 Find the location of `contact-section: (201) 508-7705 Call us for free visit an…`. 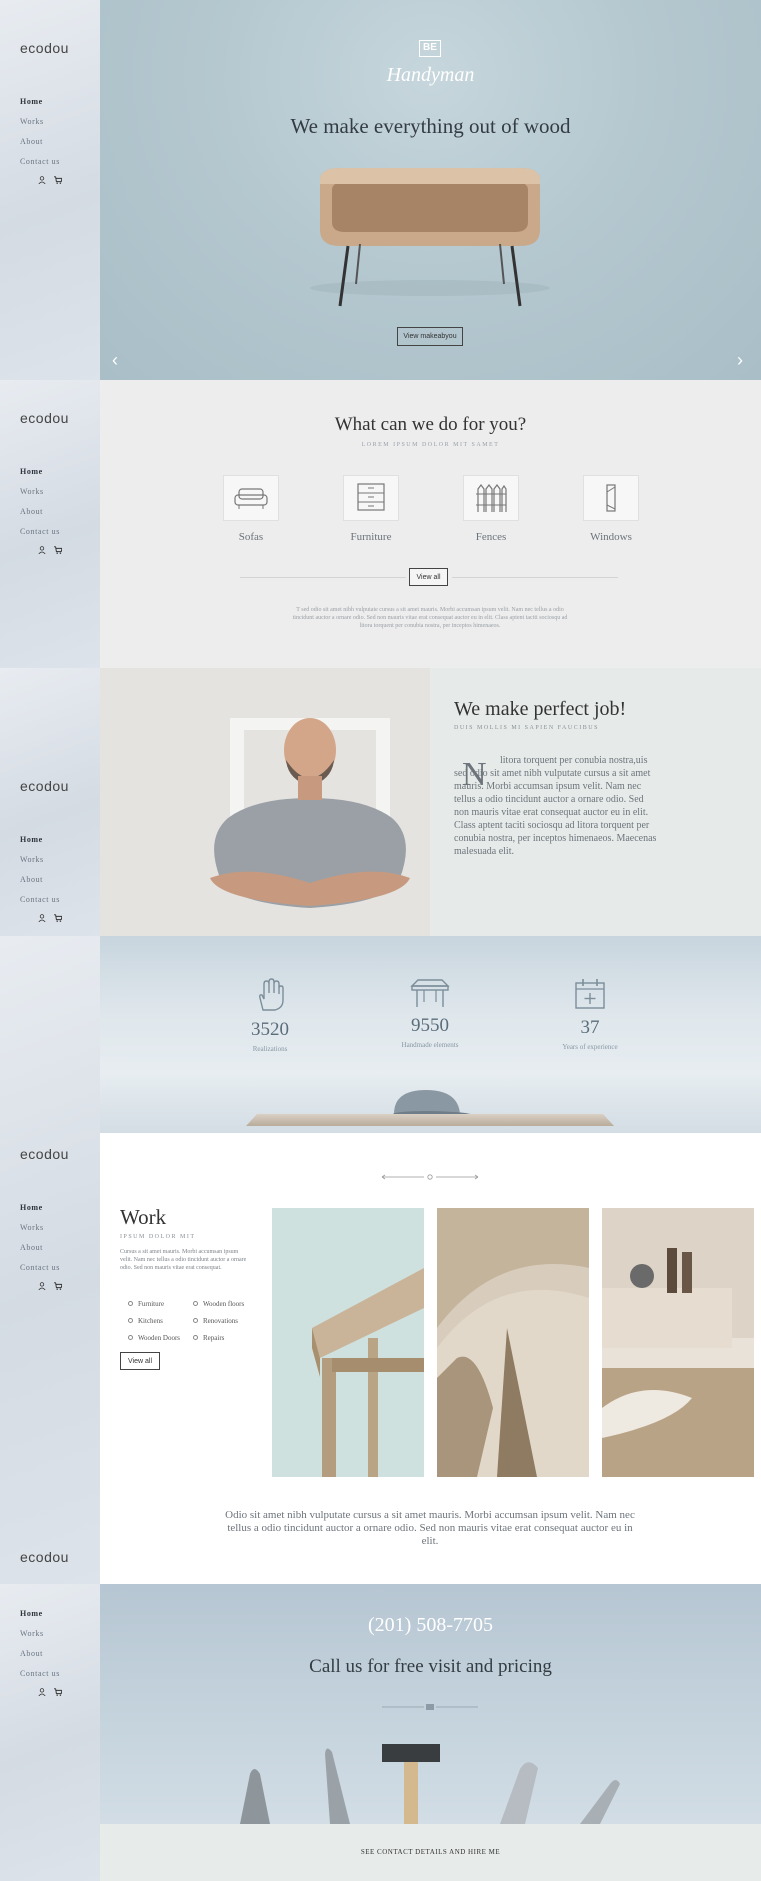

contact-section: (201) 508-7705 Call us for free visit an… is located at coordinates (430, 1704).